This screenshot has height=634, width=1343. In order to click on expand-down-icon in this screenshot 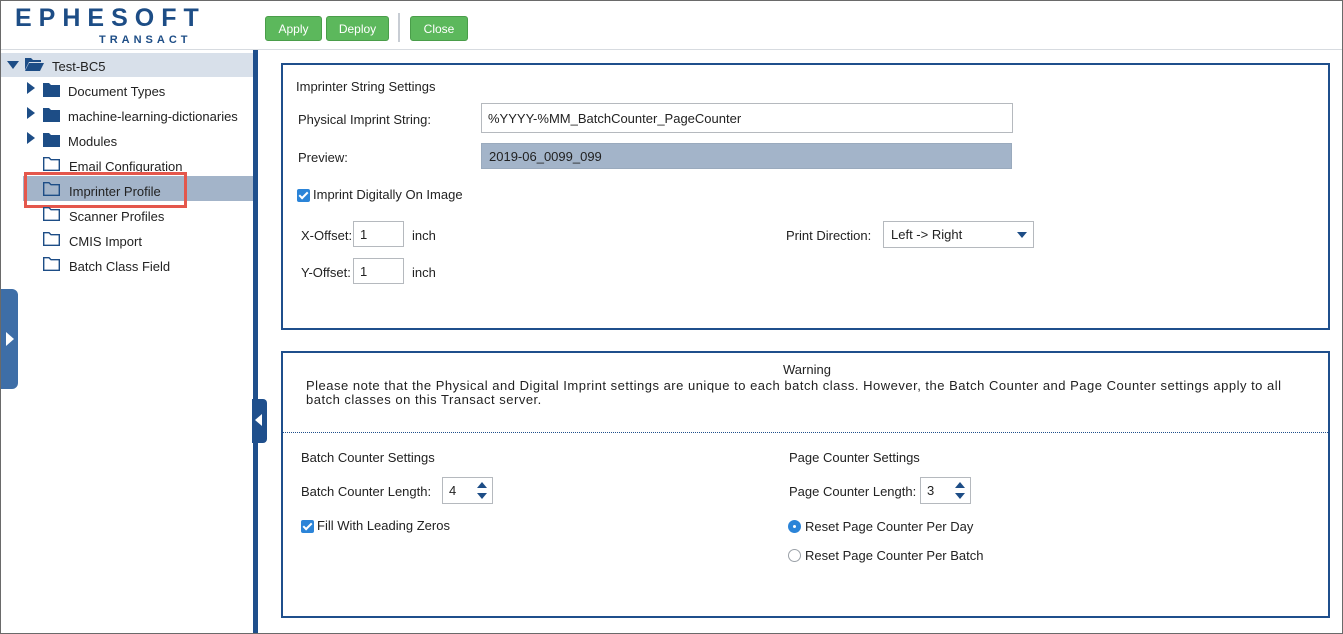, I will do `click(13, 65)`.